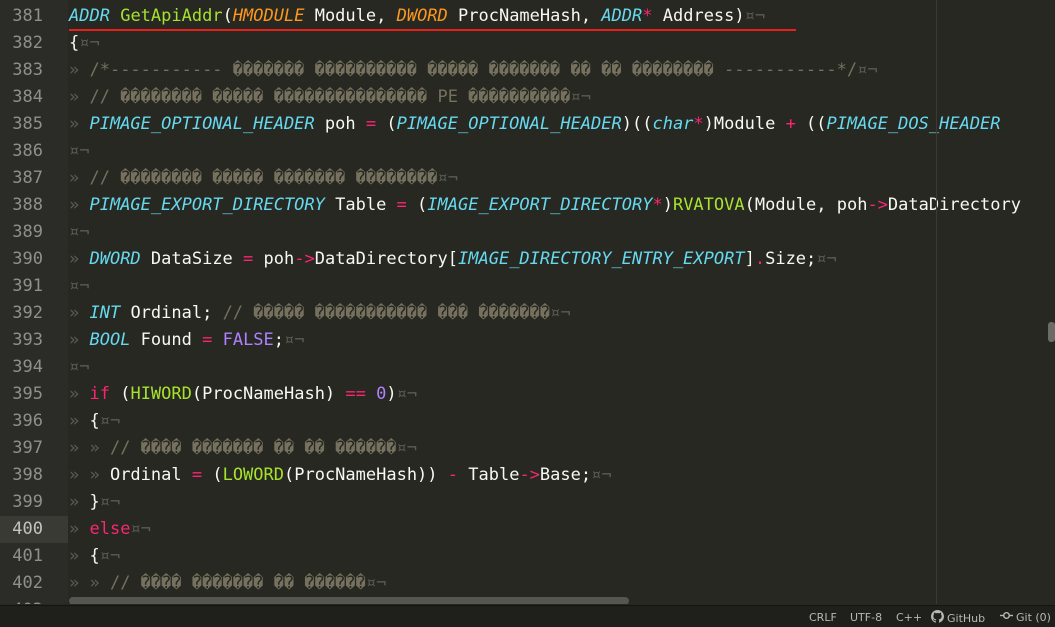 The height and width of the screenshot is (627, 1055). Describe the element at coordinates (27, 340) in the screenshot. I see `line-number: 393` at that location.